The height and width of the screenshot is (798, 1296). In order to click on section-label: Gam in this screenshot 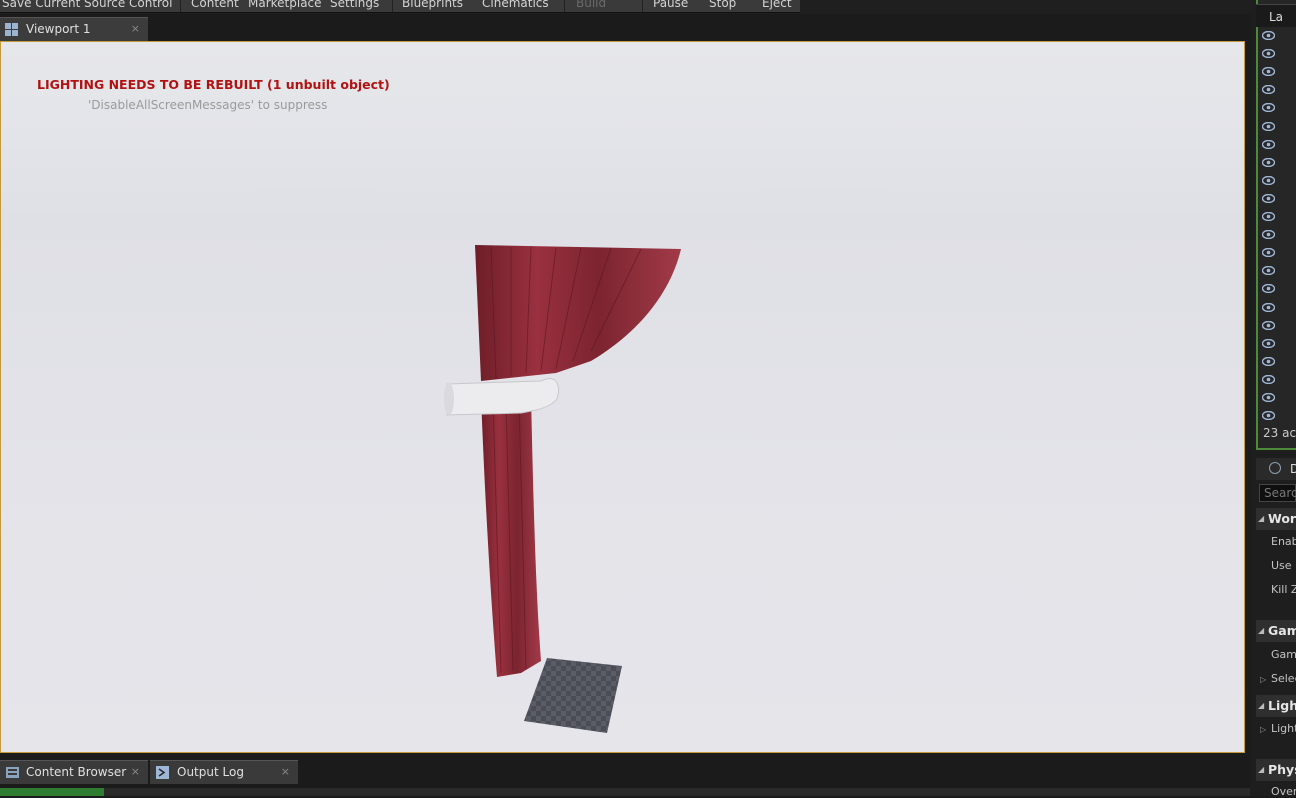, I will do `click(1282, 630)`.